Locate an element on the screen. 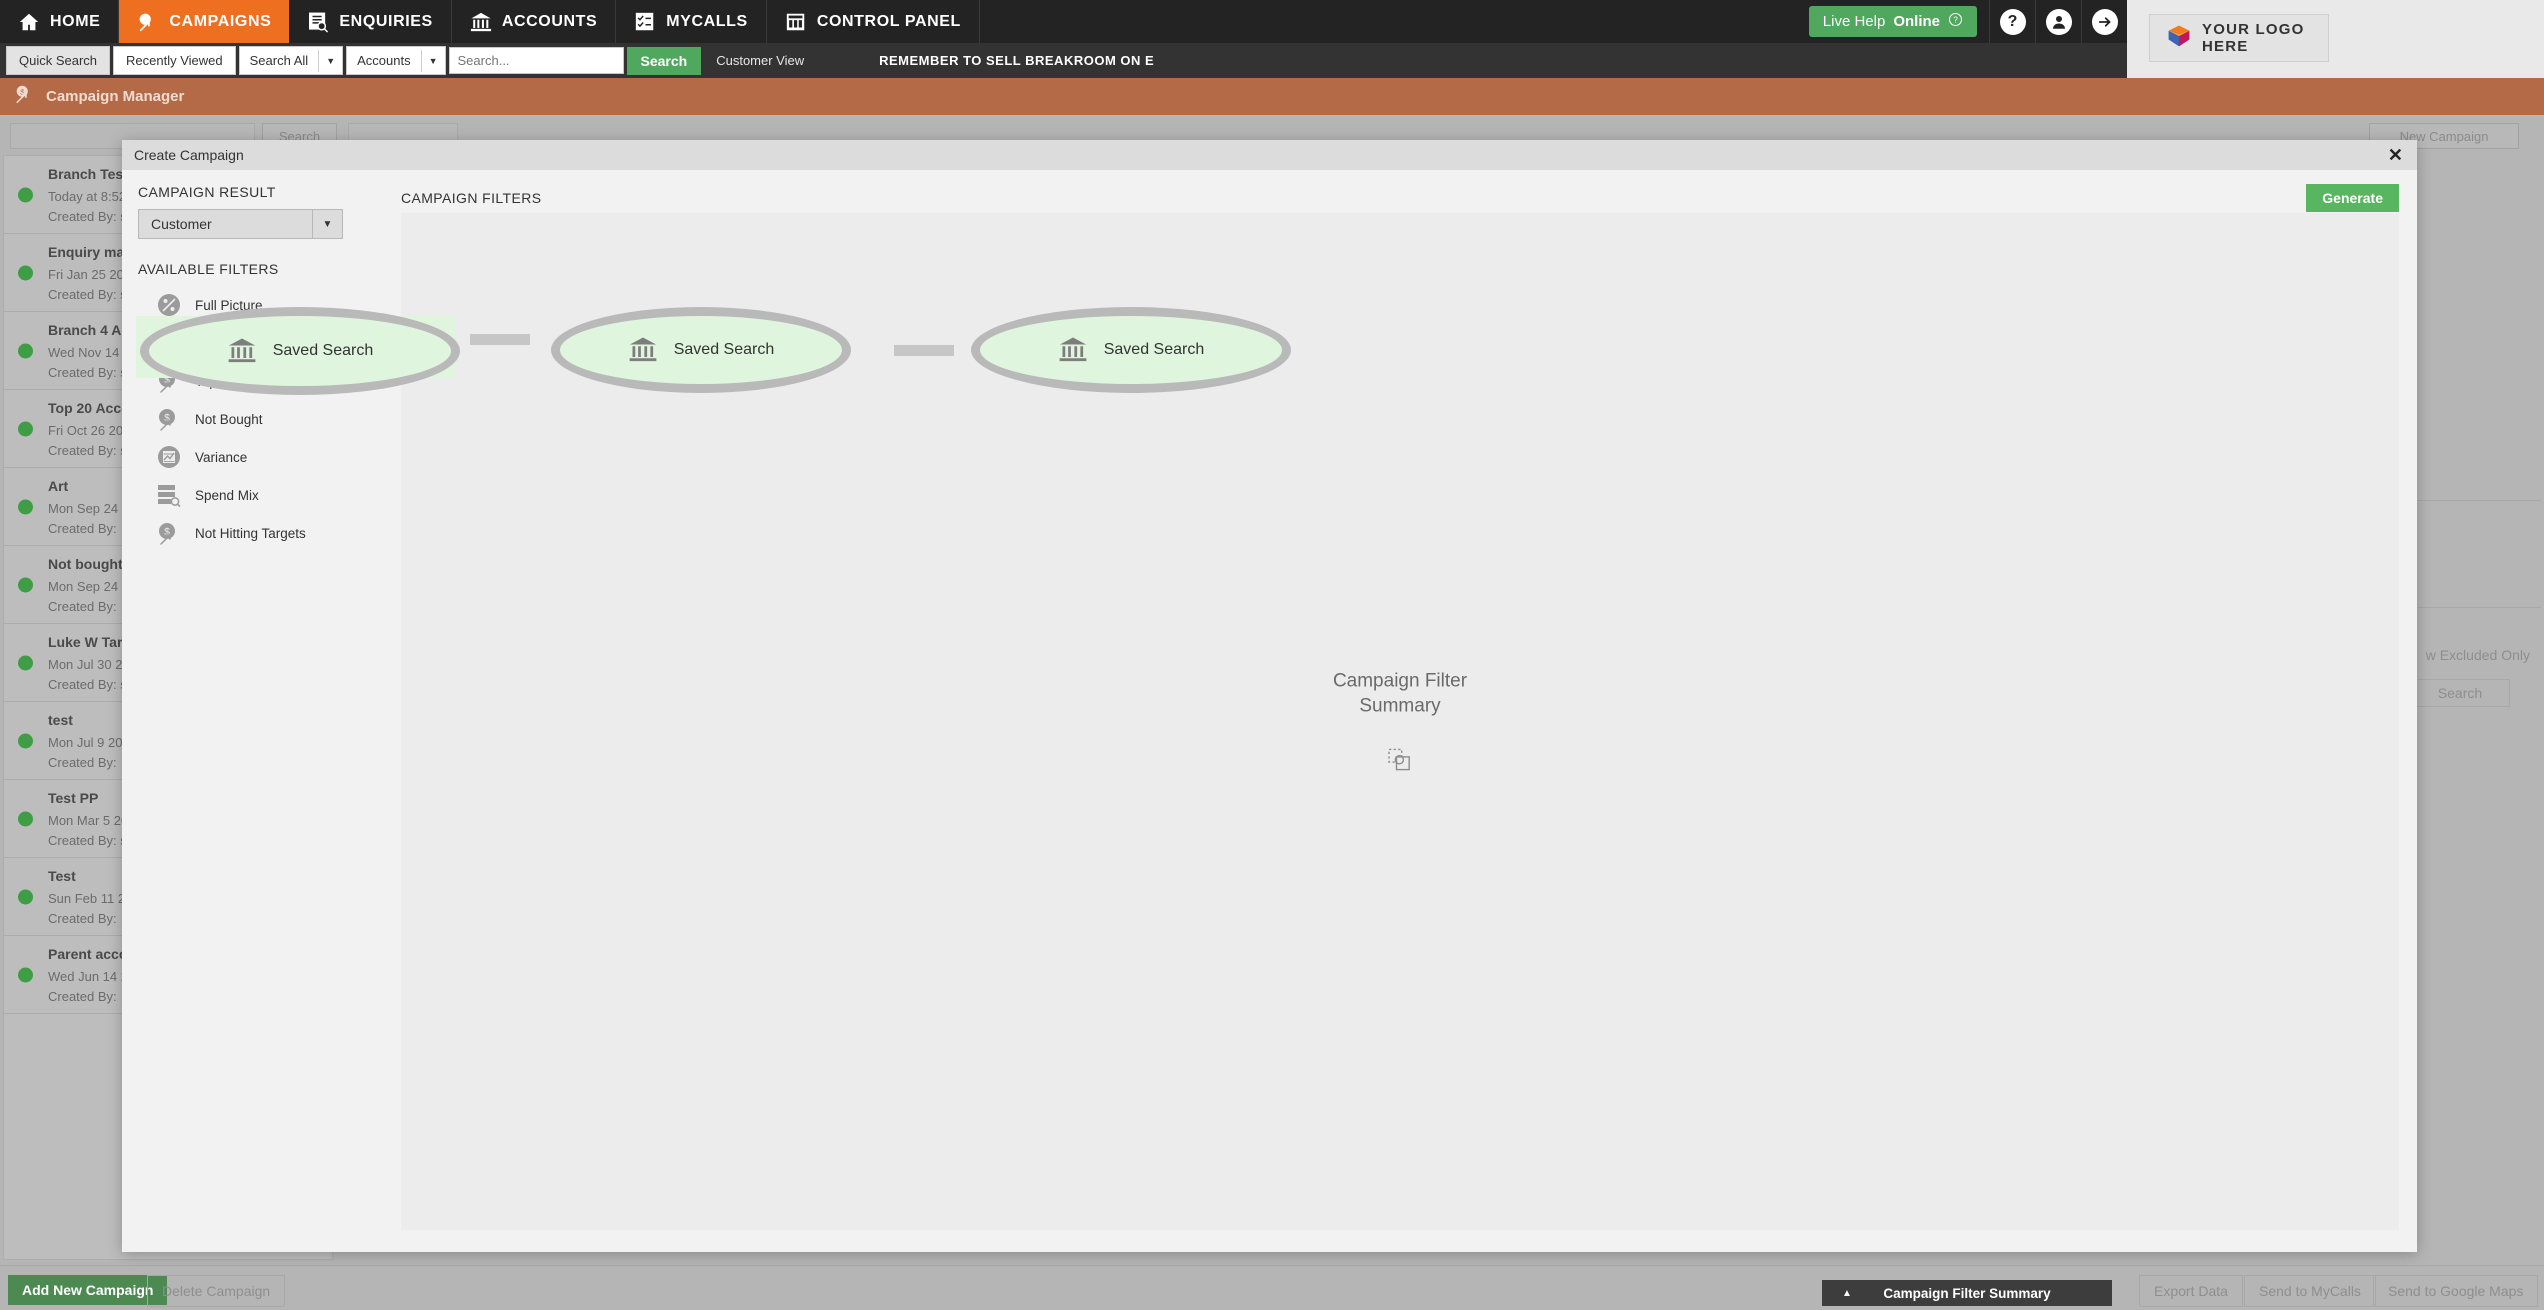  live-help-question-icon: ? is located at coordinates (1955, 21).